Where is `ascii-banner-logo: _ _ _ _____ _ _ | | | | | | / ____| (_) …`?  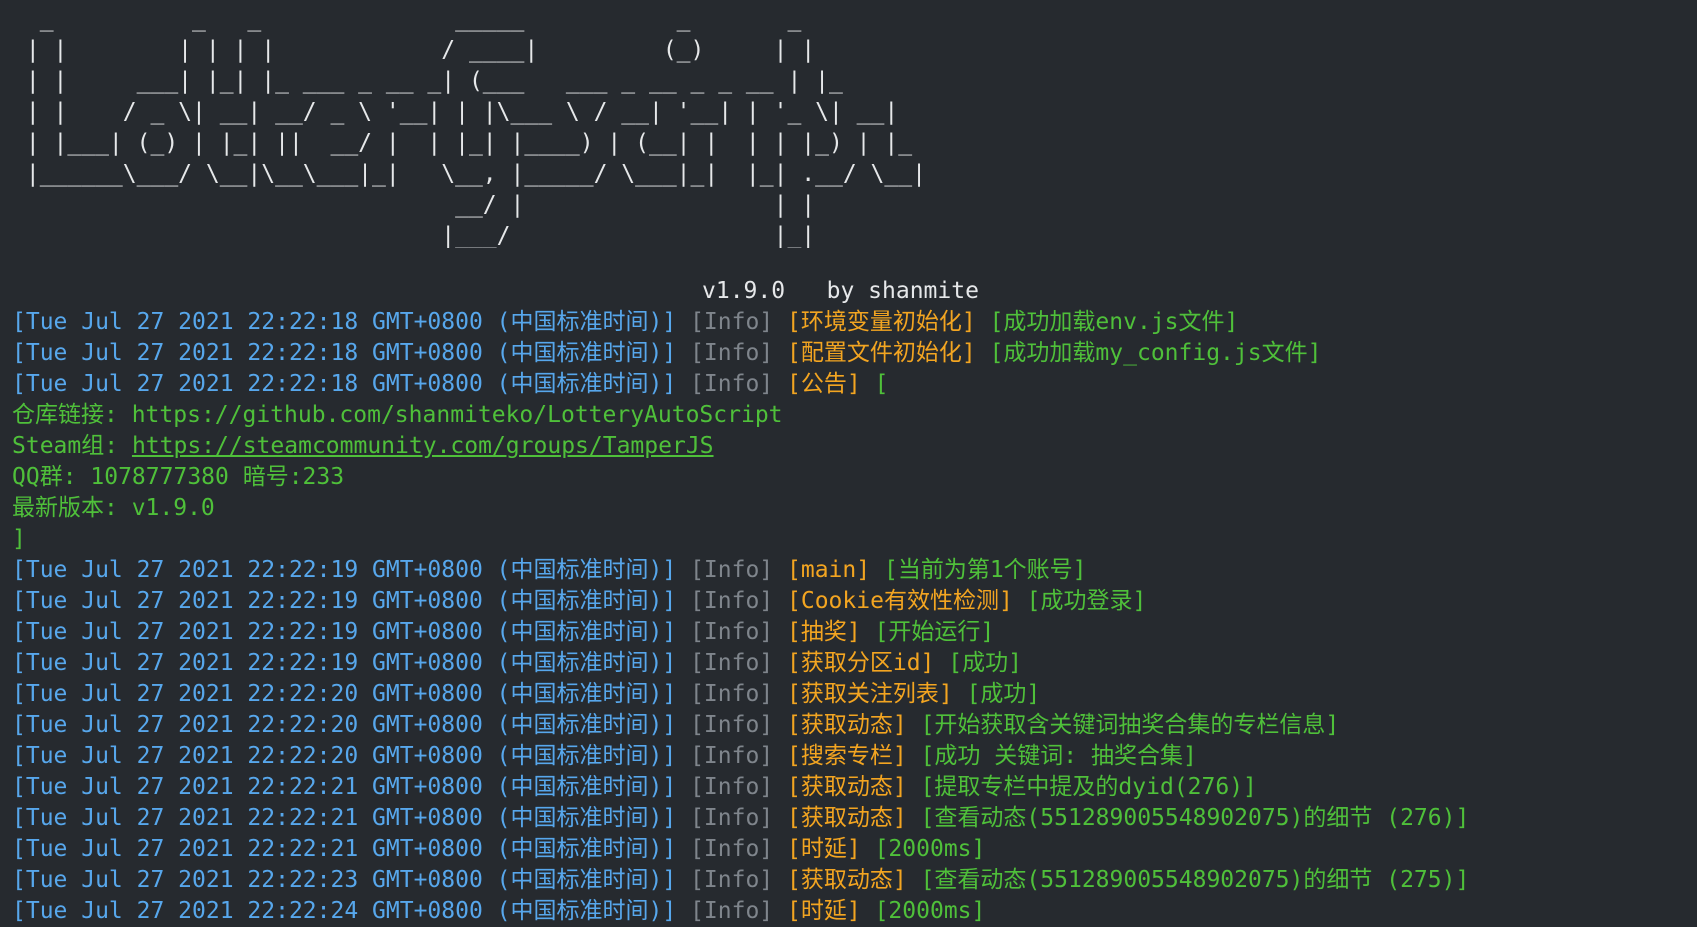
ascii-banner-logo: _ _ _ _____ _ _ | | | | | | / ____| (_) … is located at coordinates (475, 127).